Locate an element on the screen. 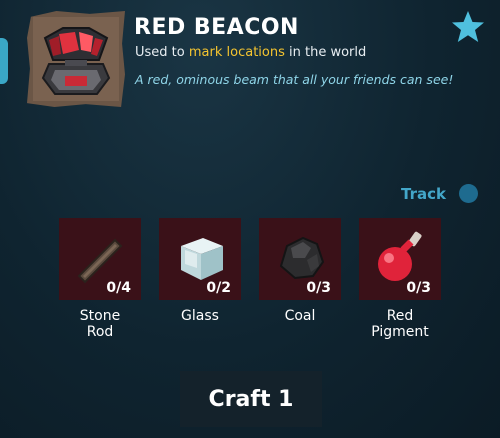 The height and width of the screenshot is (438, 500). craft-button: Craft 1 is located at coordinates (251, 399).